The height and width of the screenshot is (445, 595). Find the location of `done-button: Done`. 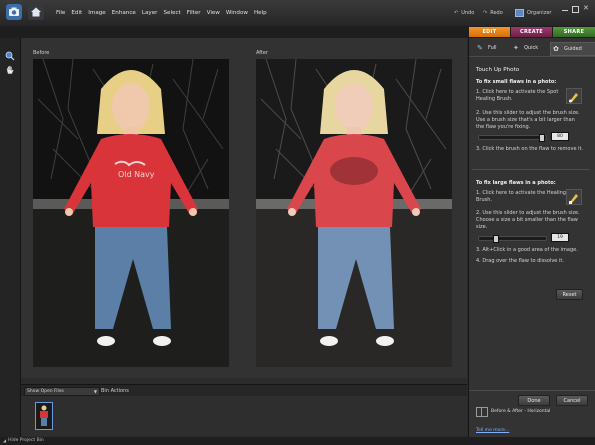

done-button: Done is located at coordinates (534, 400).